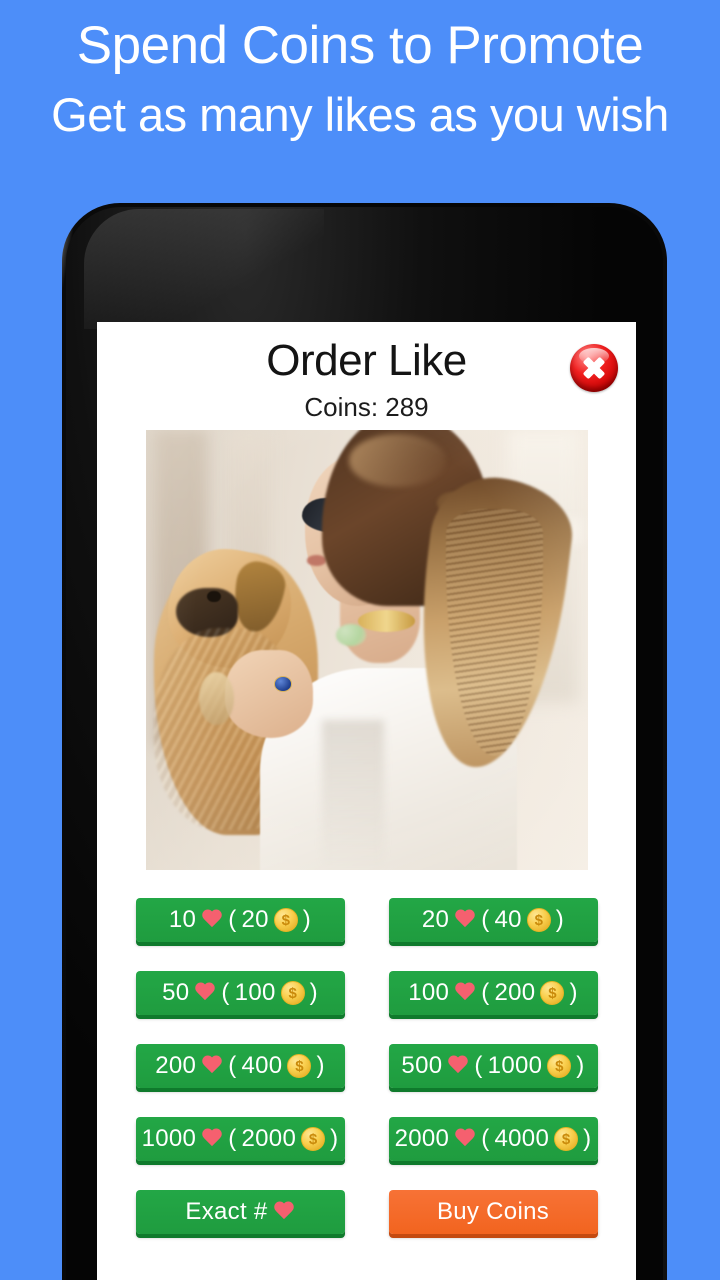 The width and height of the screenshot is (720, 1280). What do you see at coordinates (262, 1065) in the screenshot?
I see `package-coin-cost: 400` at bounding box center [262, 1065].